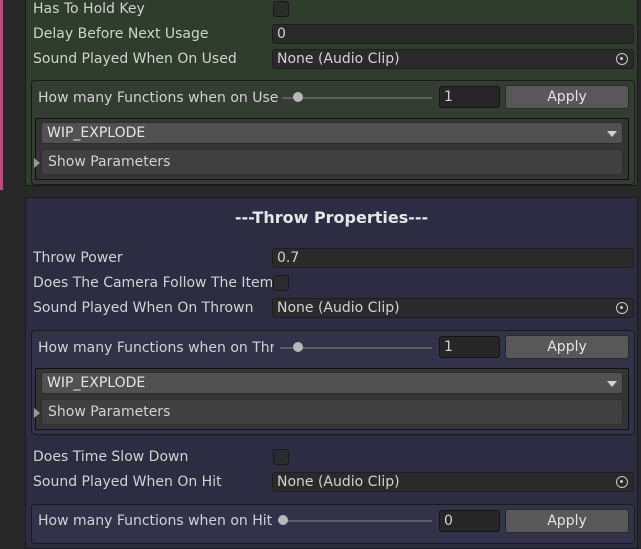 This screenshot has width=641, height=549. Describe the element at coordinates (328, 412) in the screenshot. I see `thrown-show-parameters-foldout: Show Parameters` at that location.